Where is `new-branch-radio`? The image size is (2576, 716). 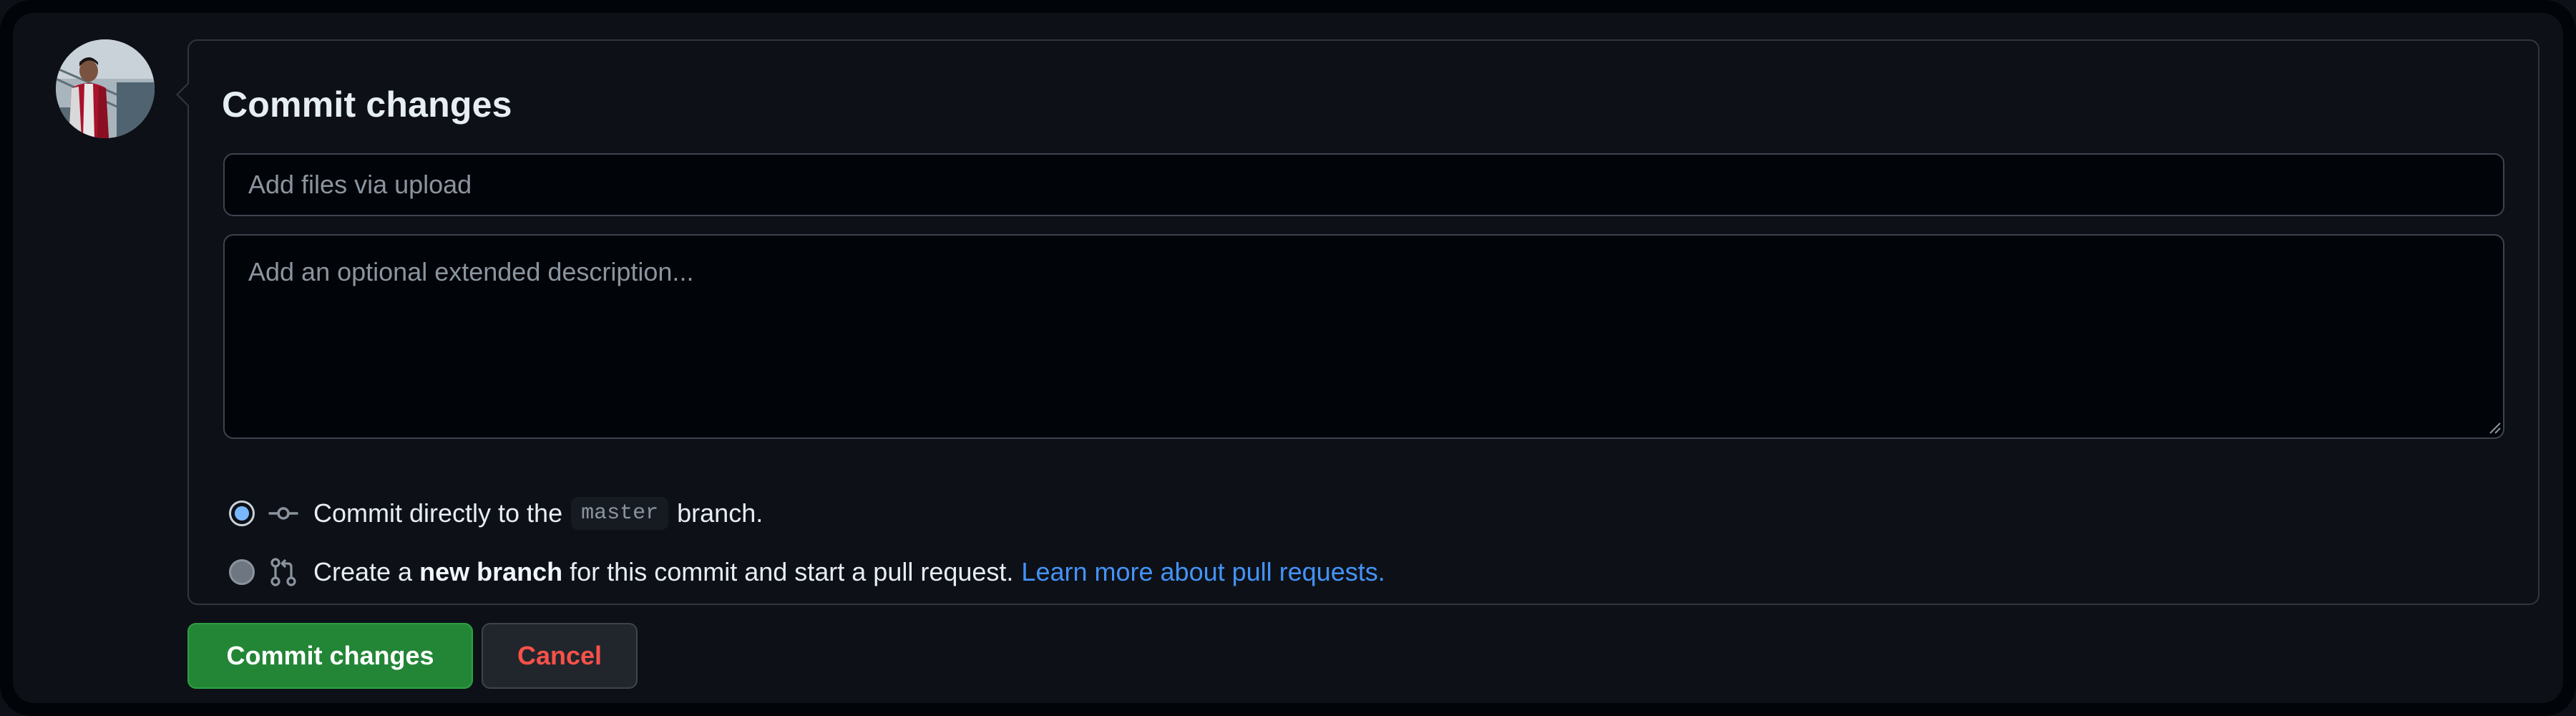
new-branch-radio is located at coordinates (242, 572).